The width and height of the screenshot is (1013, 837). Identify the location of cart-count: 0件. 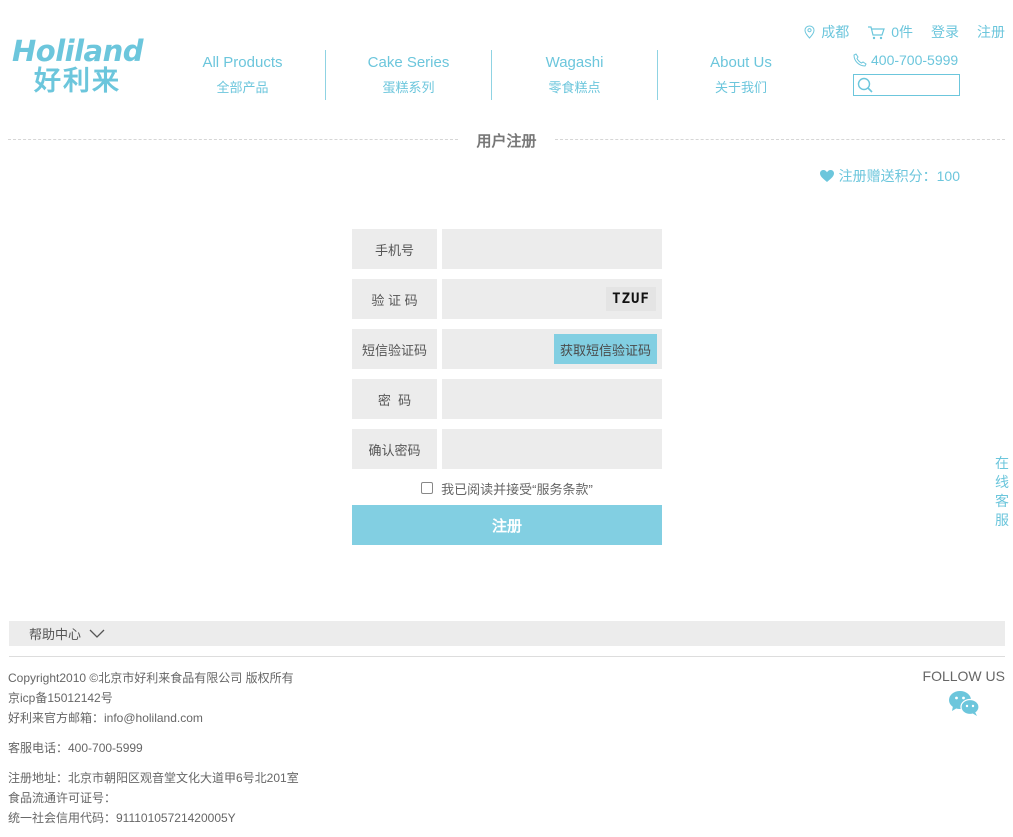
(902, 32).